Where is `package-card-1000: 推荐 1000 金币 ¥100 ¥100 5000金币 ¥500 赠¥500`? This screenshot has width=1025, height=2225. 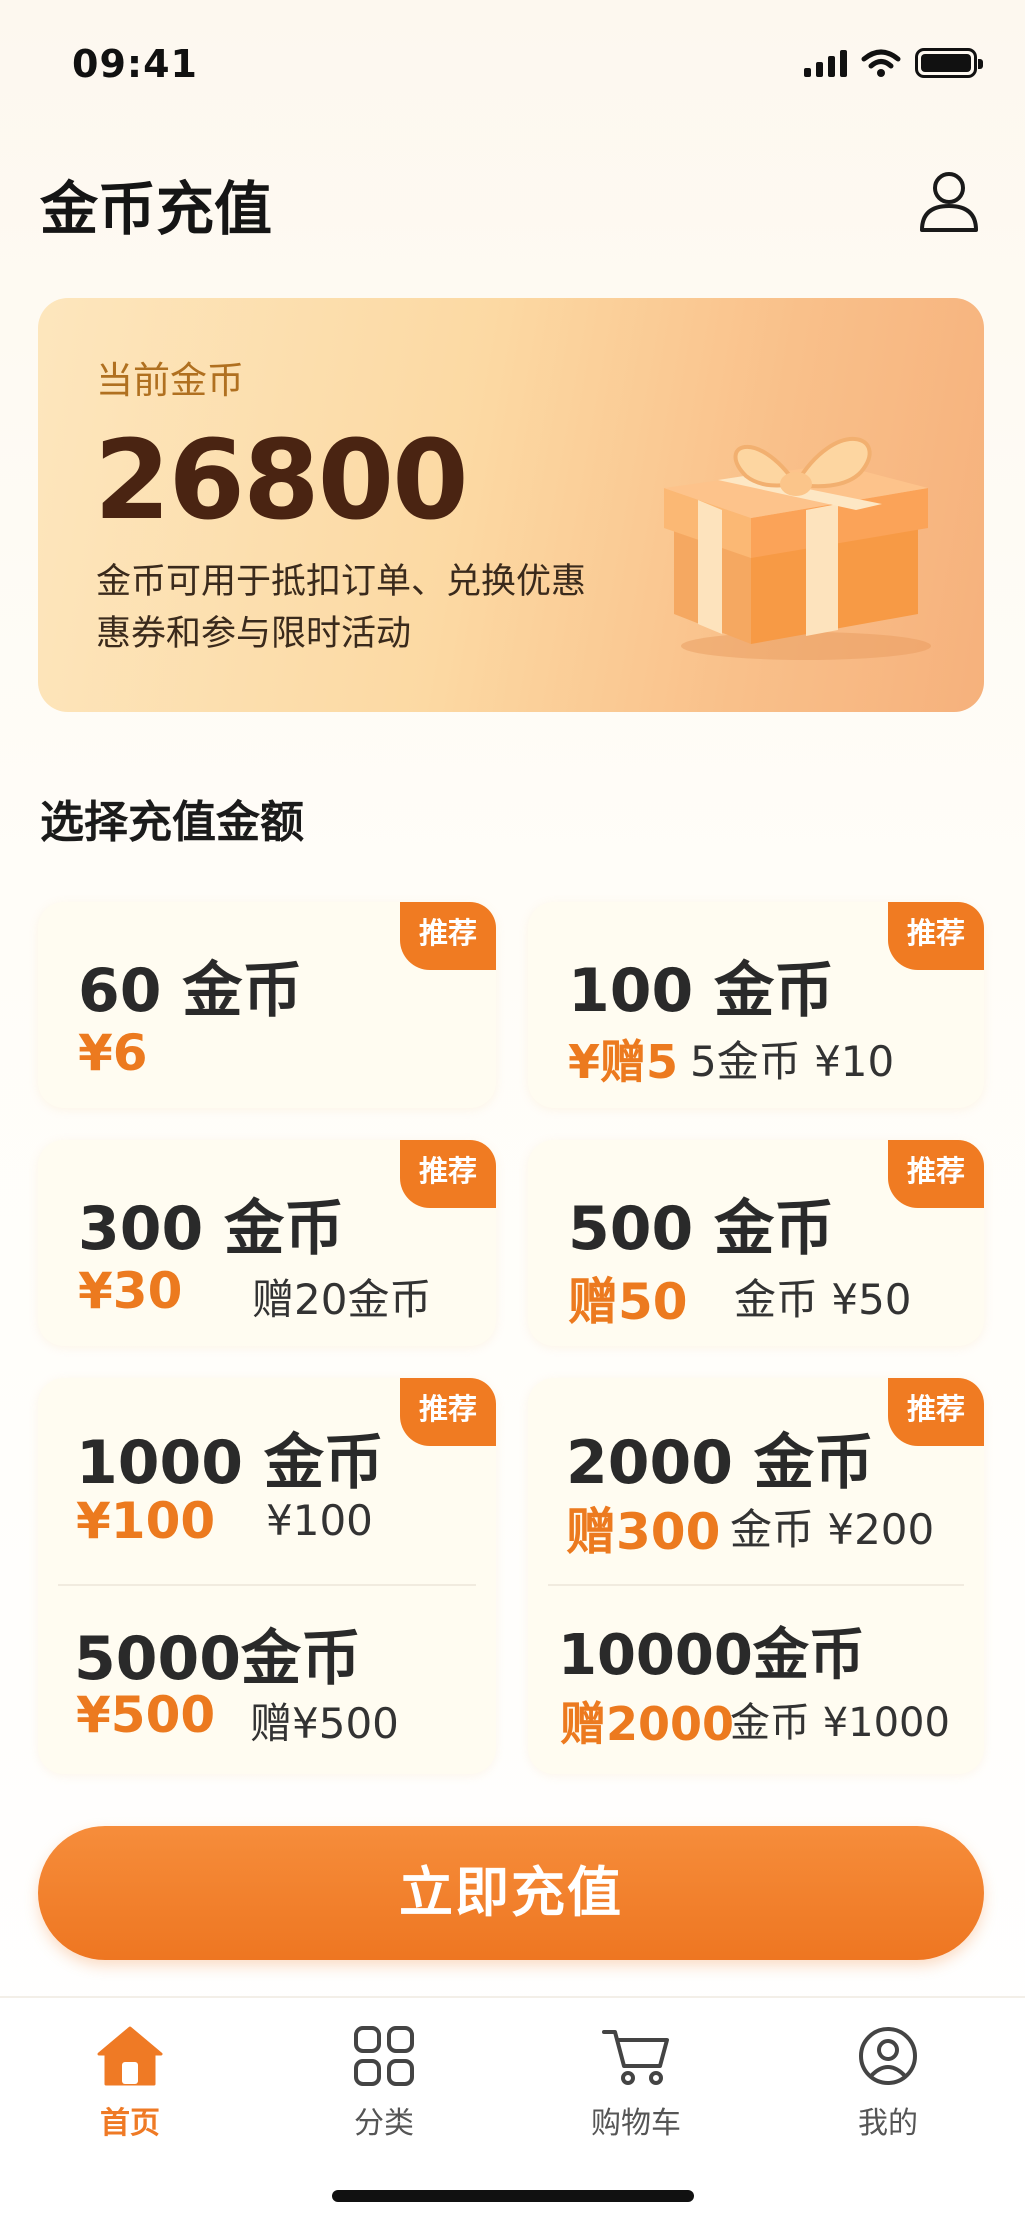
package-card-1000: 推荐 1000 金币 ¥100 ¥100 5000金币 ¥500 赠¥500 is located at coordinates (267, 1576).